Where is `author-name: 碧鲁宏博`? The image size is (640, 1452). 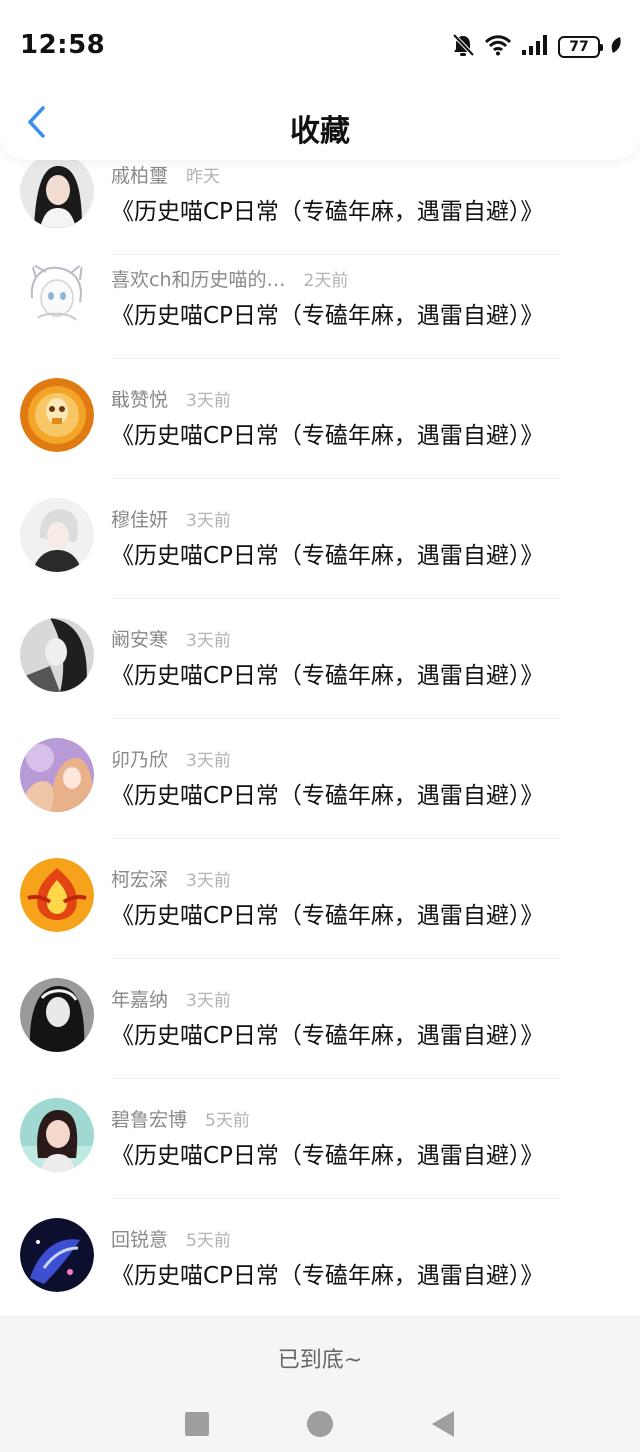 author-name: 碧鲁宏博 is located at coordinates (149, 1118).